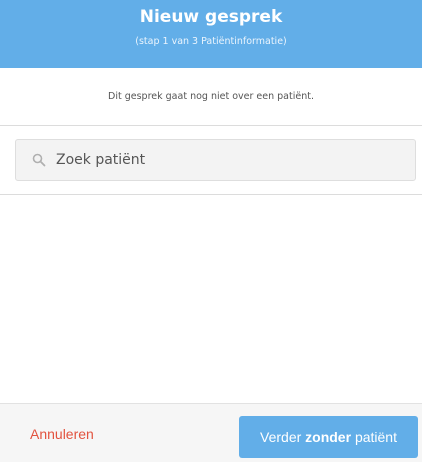 The height and width of the screenshot is (462, 422). Describe the element at coordinates (211, 432) in the screenshot. I see `dialog-footer: Annuleren Verder zonder patiënt` at that location.